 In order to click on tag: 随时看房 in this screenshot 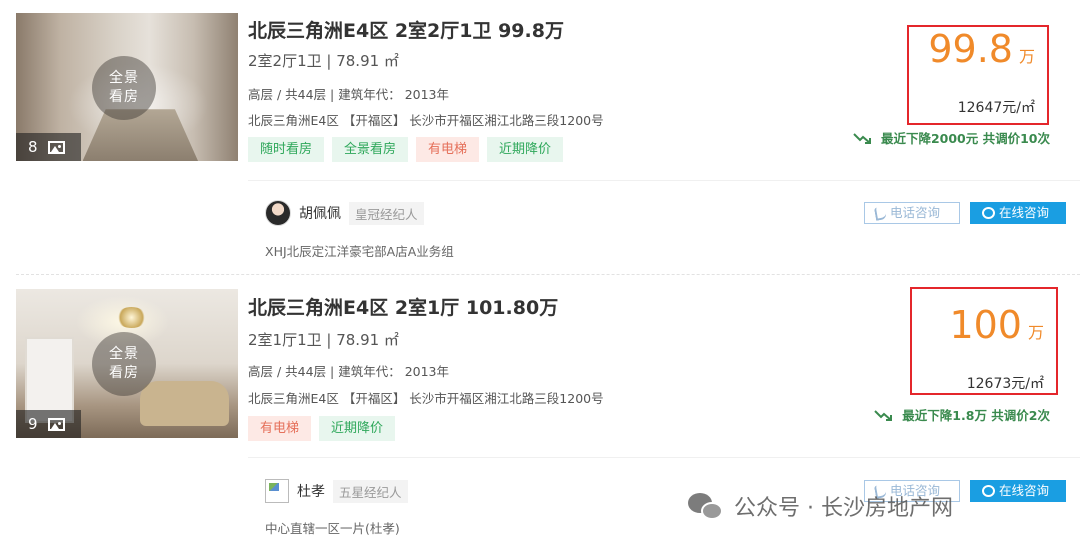, I will do `click(286, 149)`.